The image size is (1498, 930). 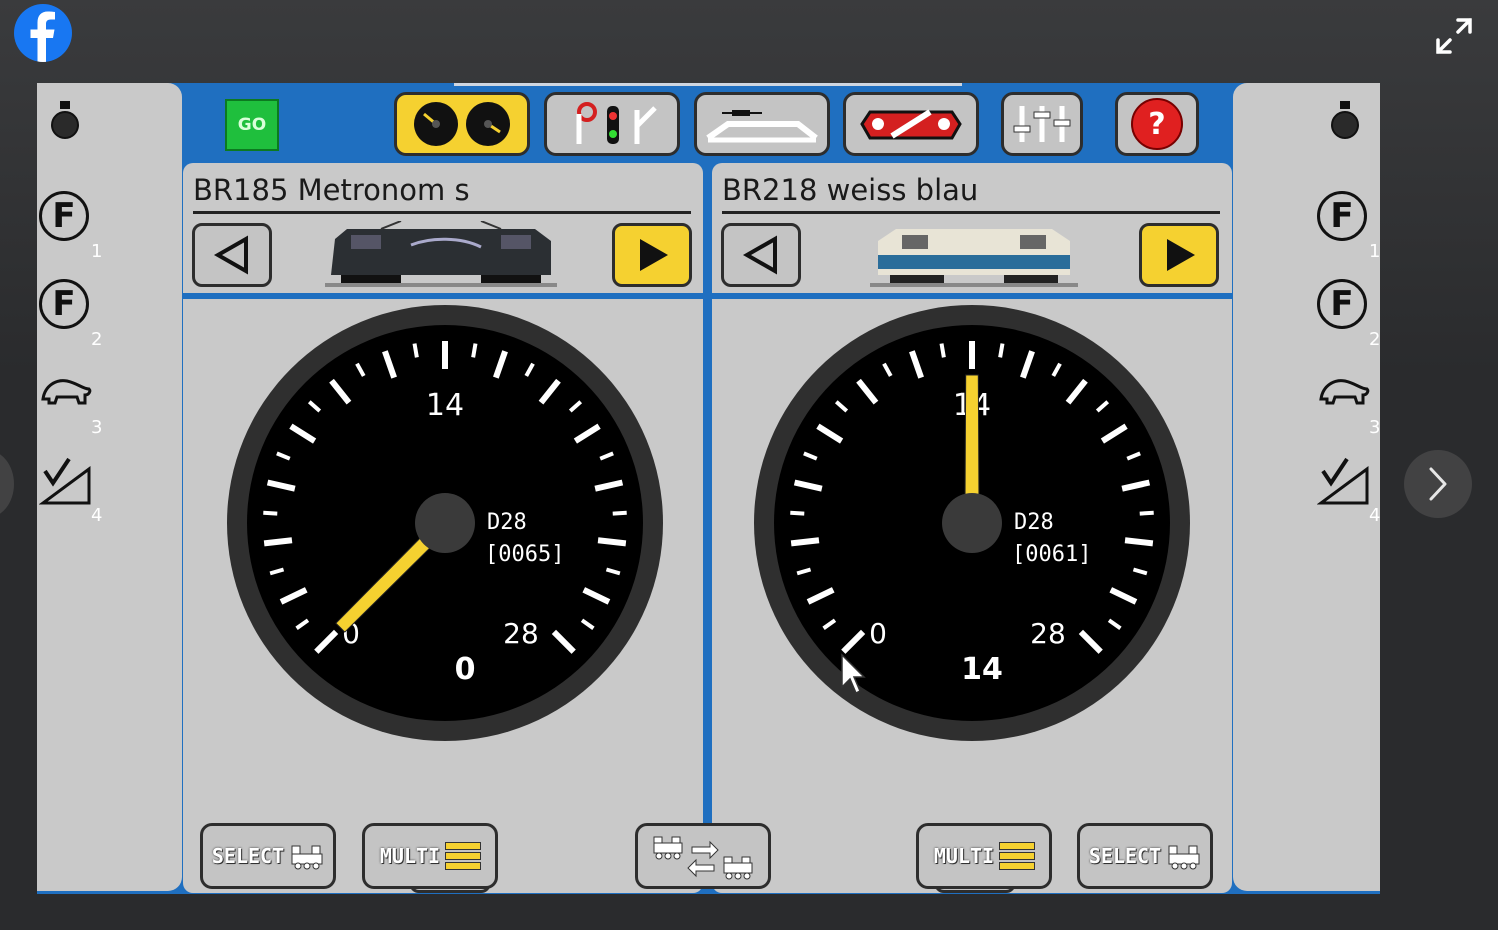 I want to click on speed-label-left: 0, so click(x=878, y=633).